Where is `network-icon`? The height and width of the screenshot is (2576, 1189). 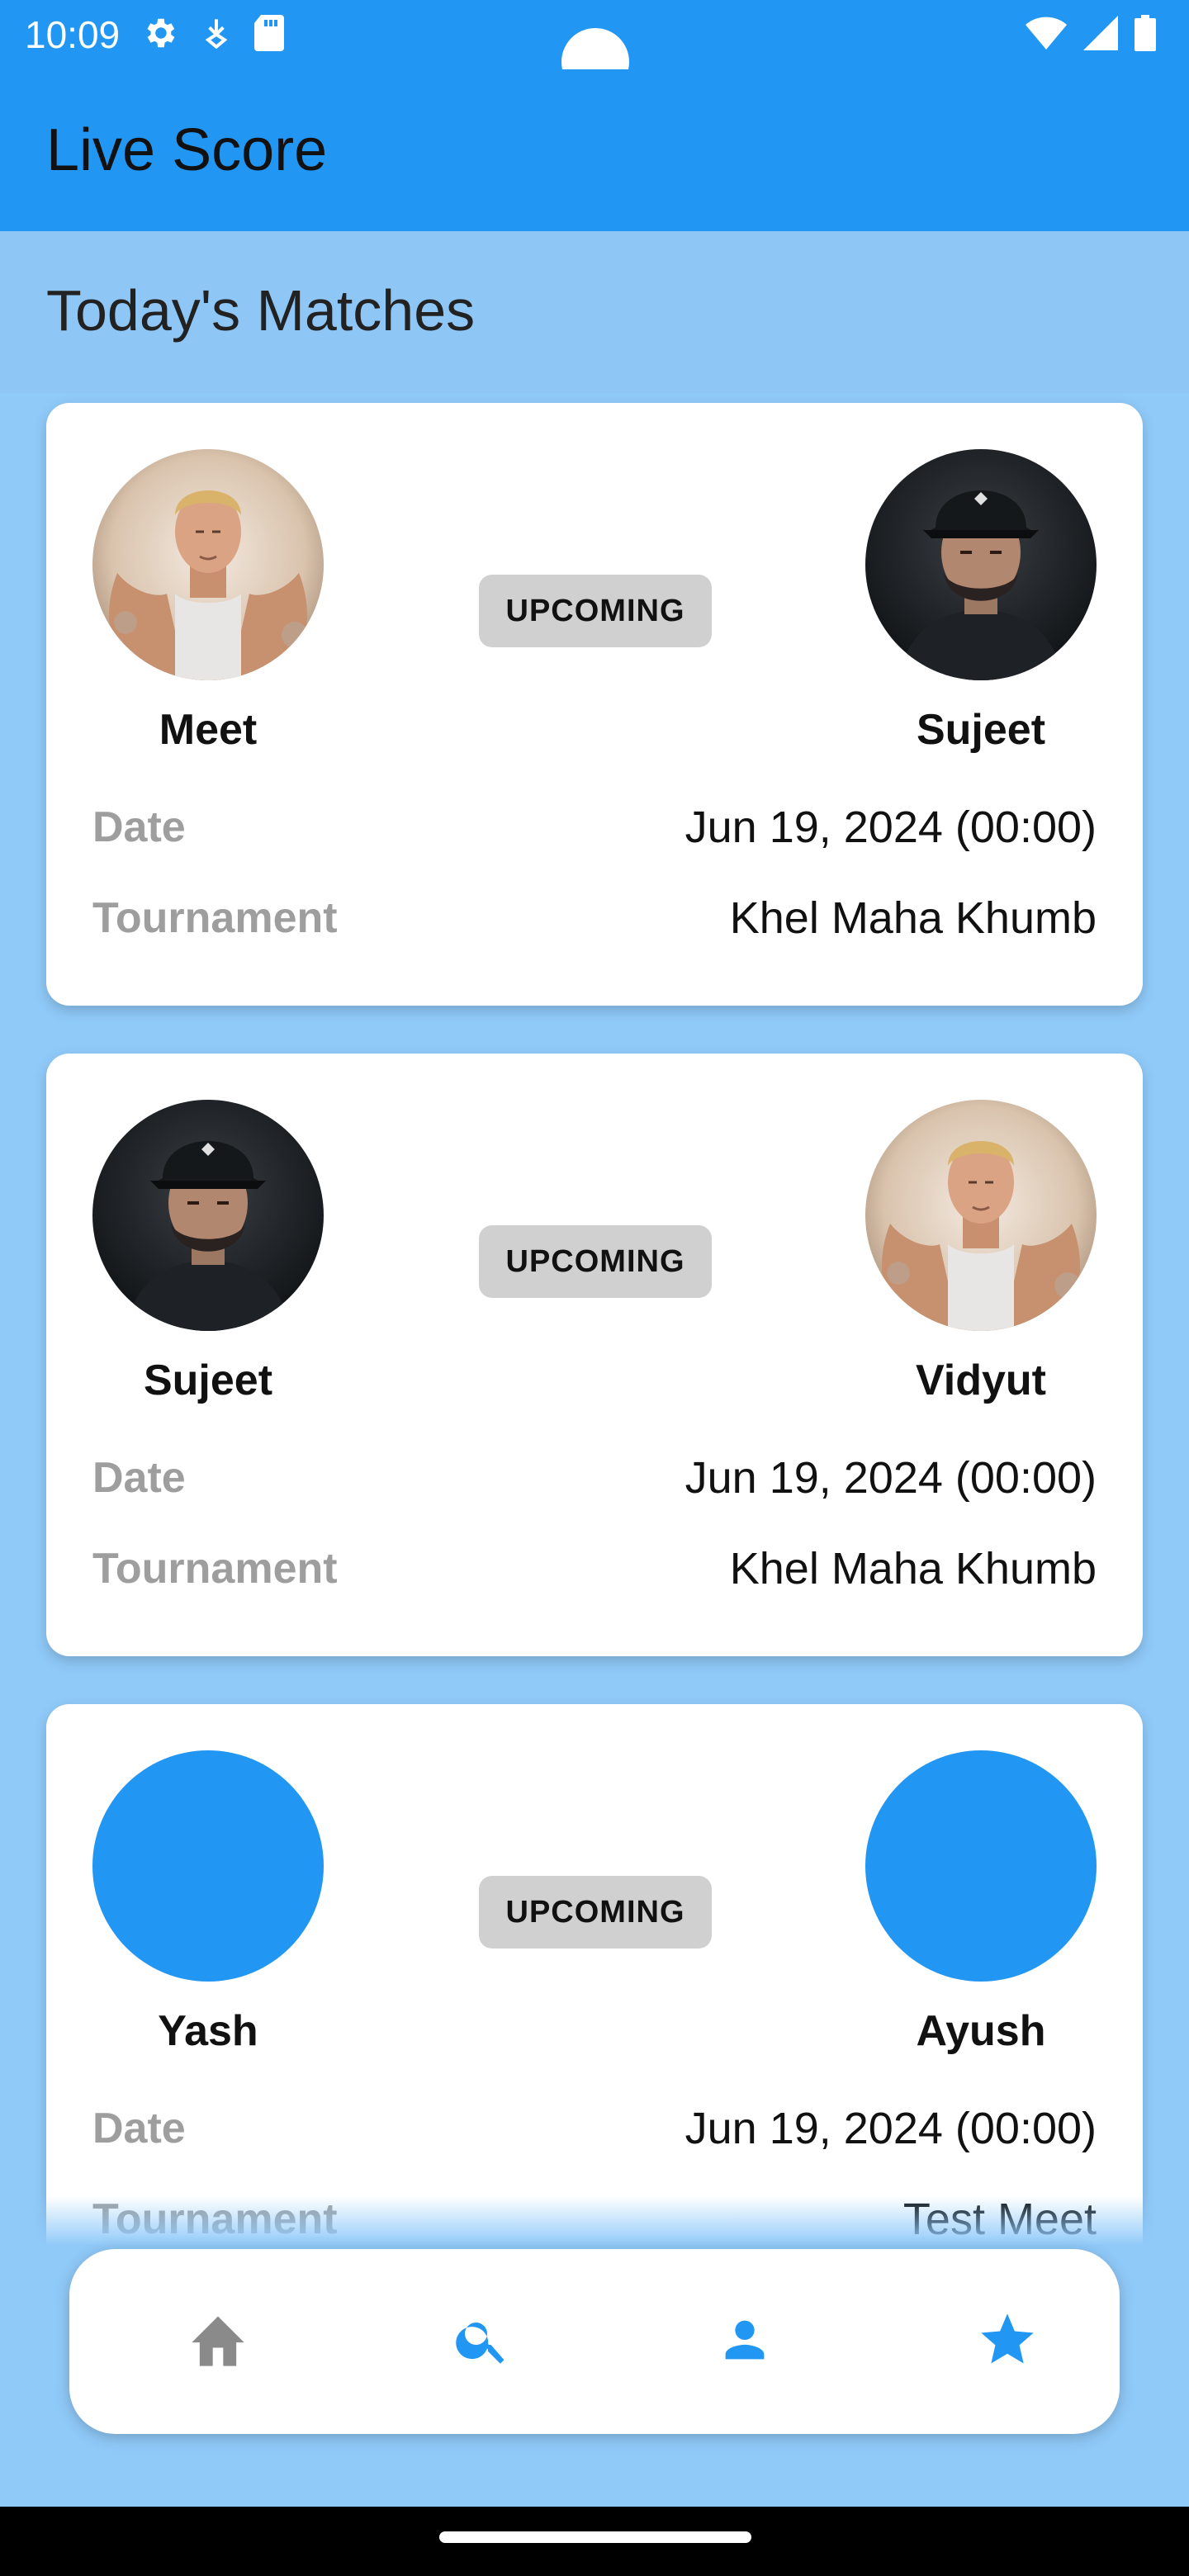
network-icon is located at coordinates (216, 35).